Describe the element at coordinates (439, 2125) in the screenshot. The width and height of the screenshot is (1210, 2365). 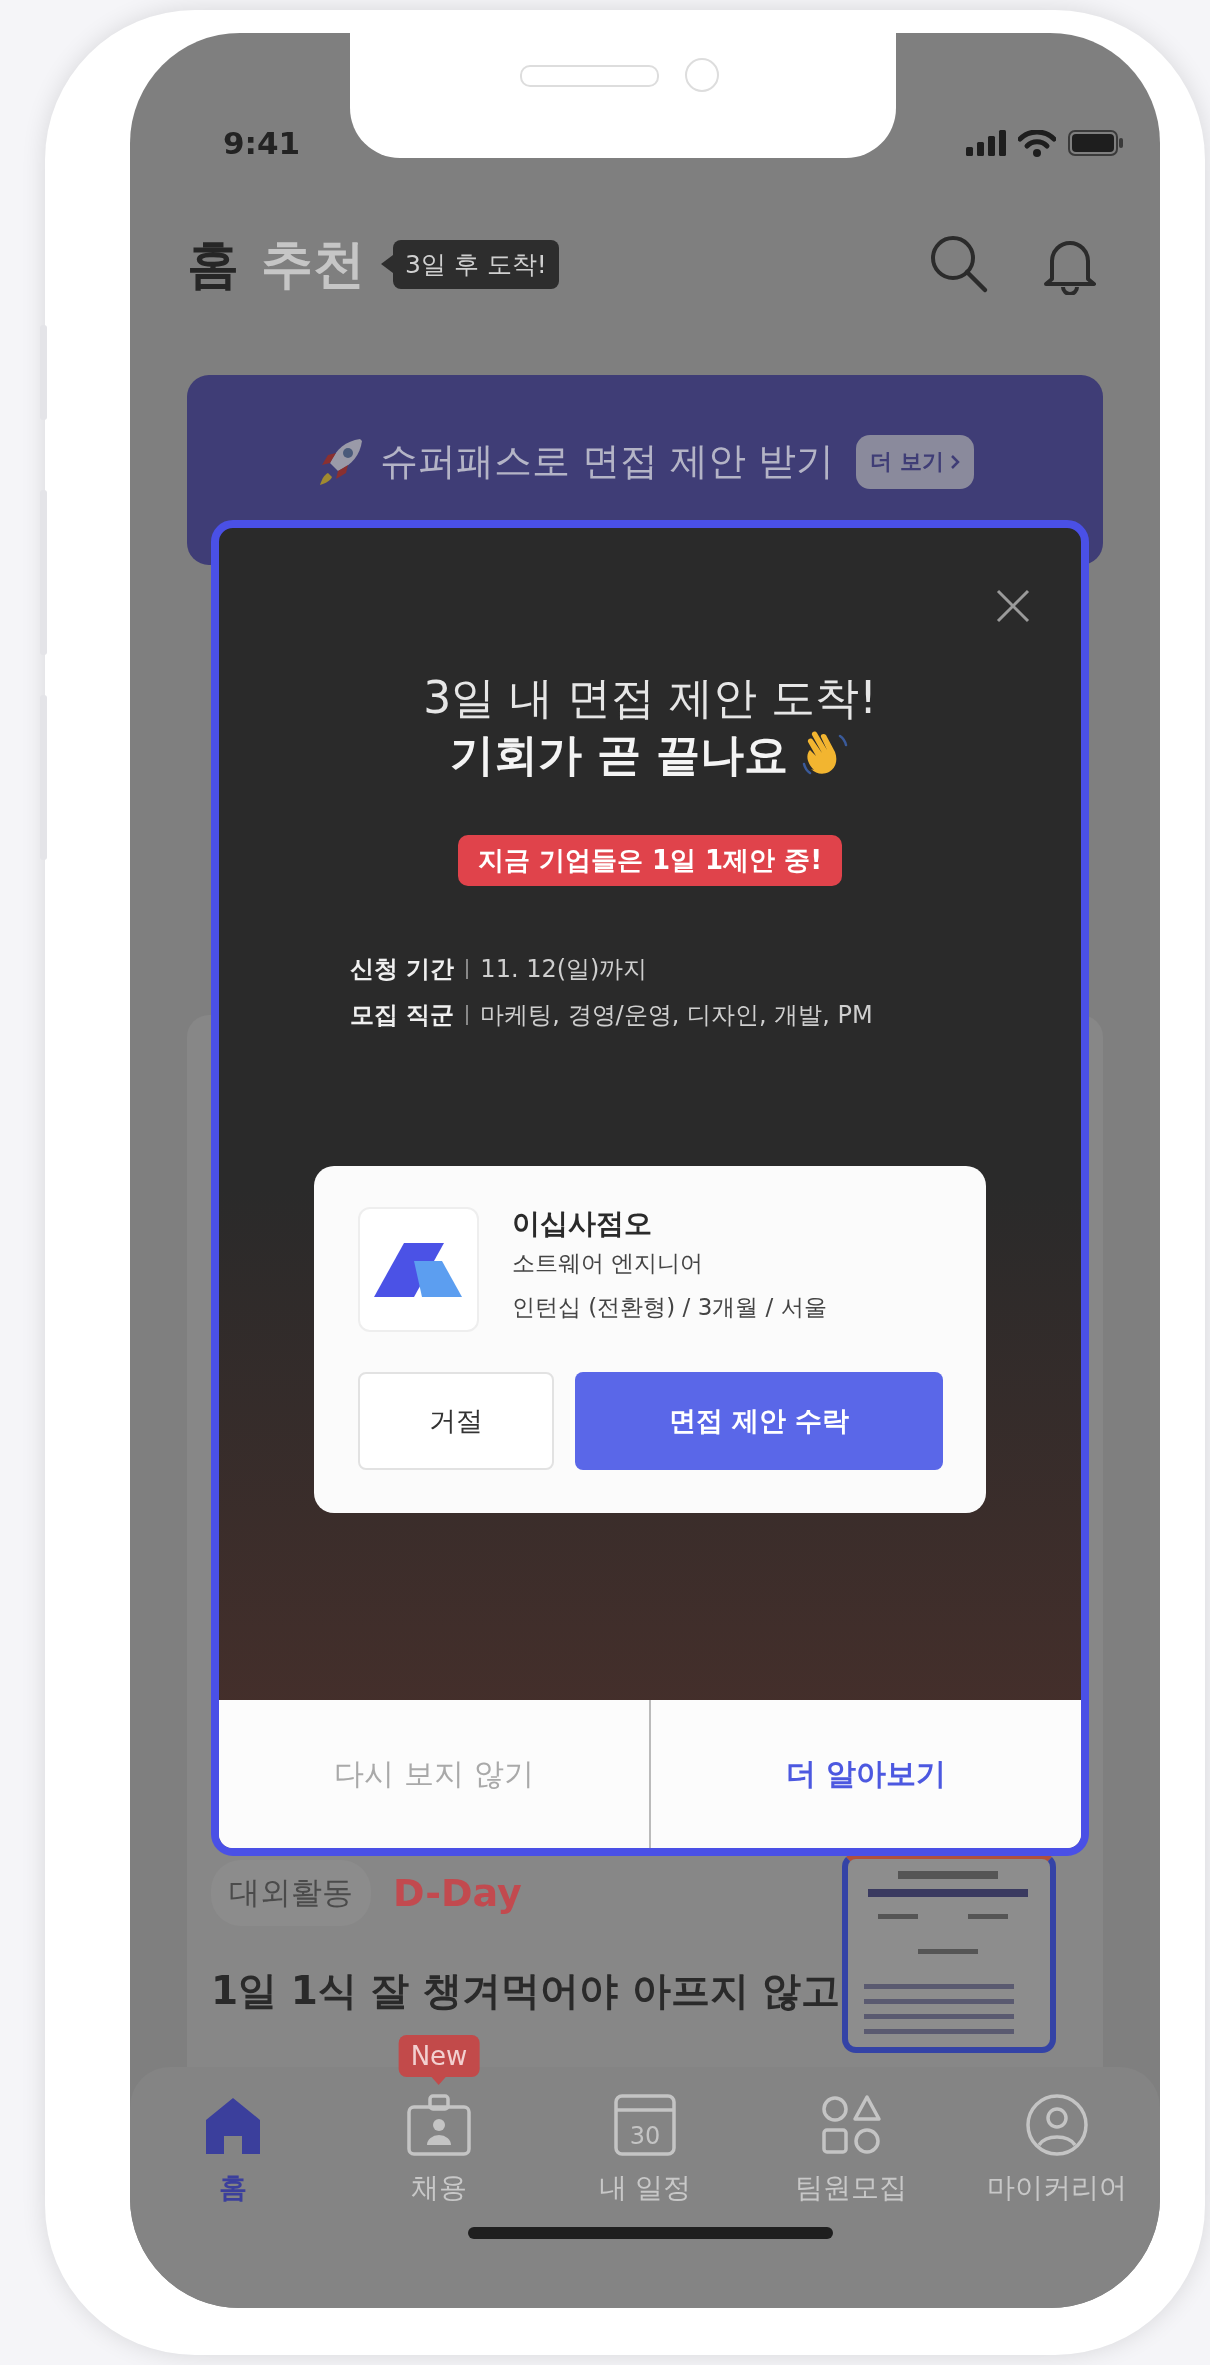
I see `id-card-icon` at that location.